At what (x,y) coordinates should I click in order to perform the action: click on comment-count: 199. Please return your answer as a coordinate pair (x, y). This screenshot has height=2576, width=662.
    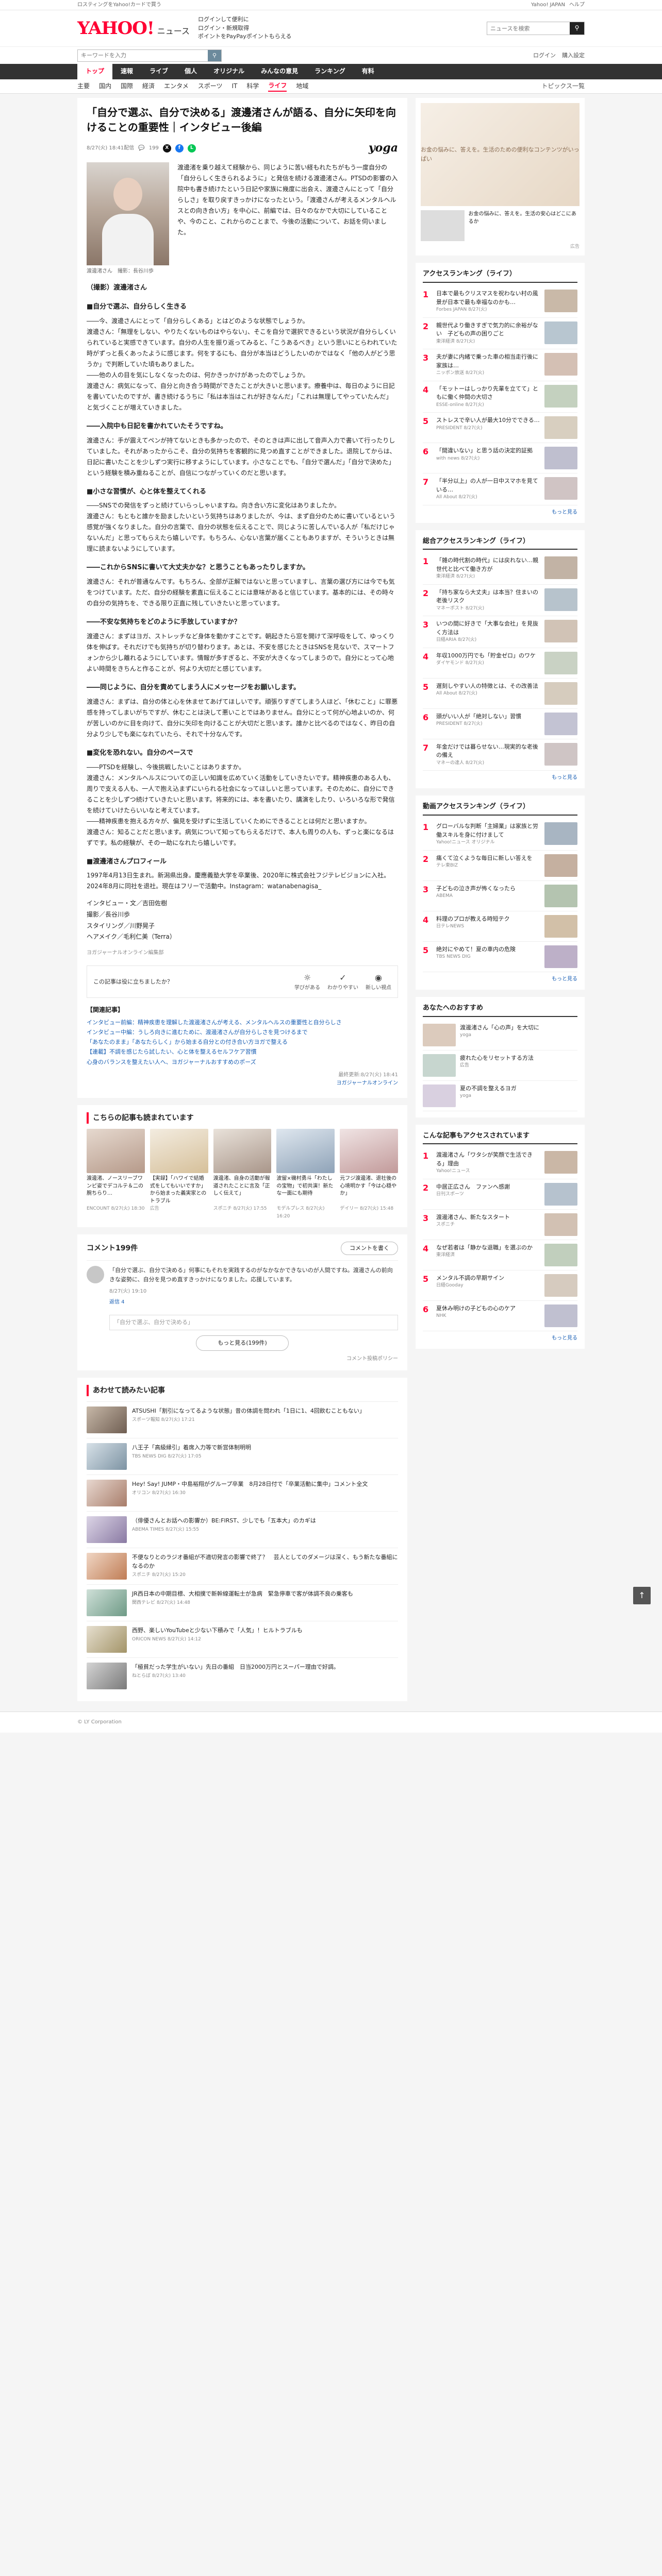
    Looking at the image, I should click on (154, 148).